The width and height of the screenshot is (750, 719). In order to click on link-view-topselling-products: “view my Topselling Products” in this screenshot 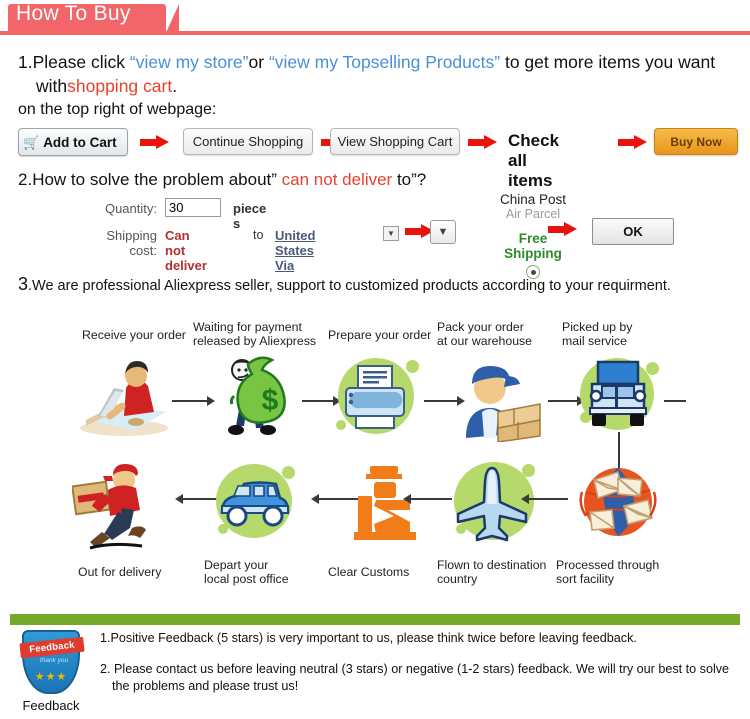, I will do `click(384, 62)`.